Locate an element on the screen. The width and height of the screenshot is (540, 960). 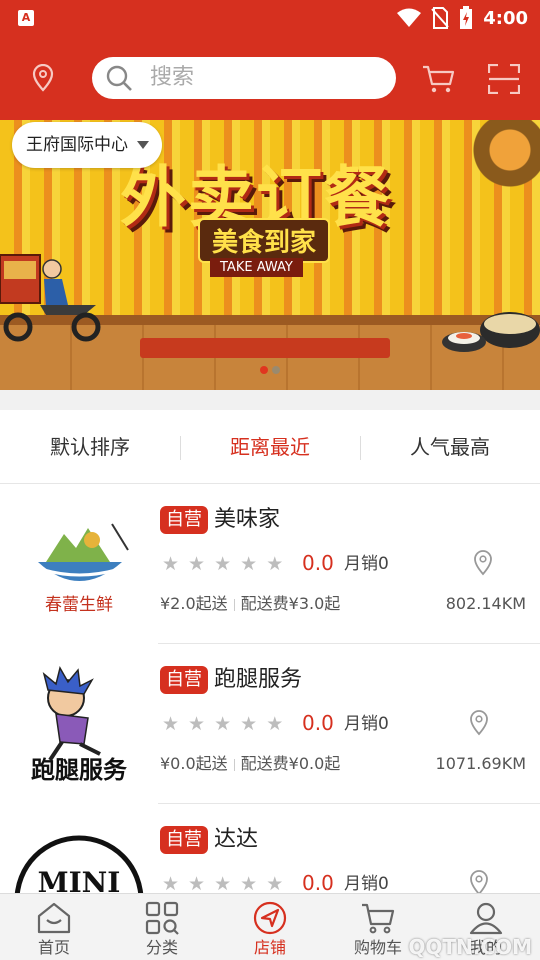
banner-title-group: 外卖订餐 美食到家 TAKE AWAY is located at coordinates (270, 220).